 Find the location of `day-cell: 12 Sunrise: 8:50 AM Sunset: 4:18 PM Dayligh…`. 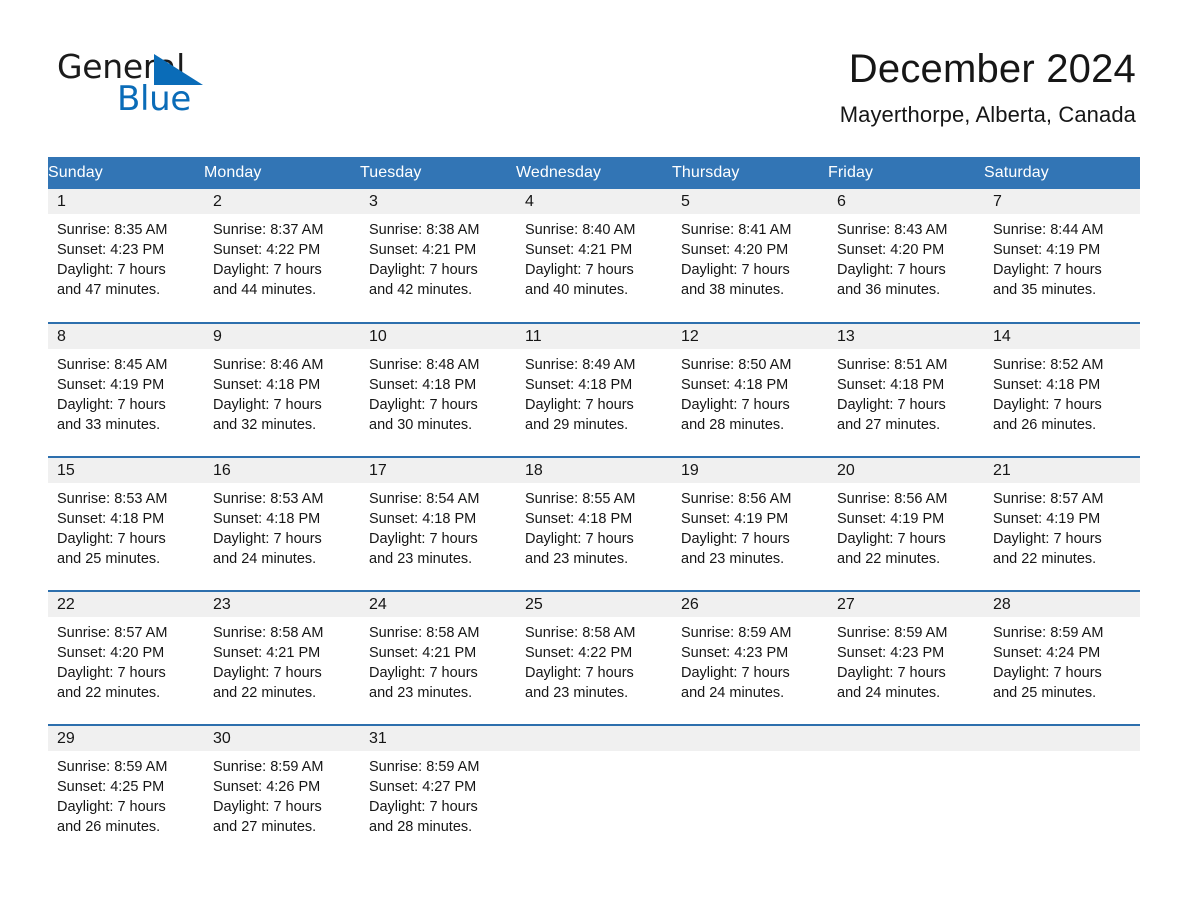

day-cell: 12 Sunrise: 8:50 AM Sunset: 4:18 PM Dayligh… is located at coordinates (750, 389).